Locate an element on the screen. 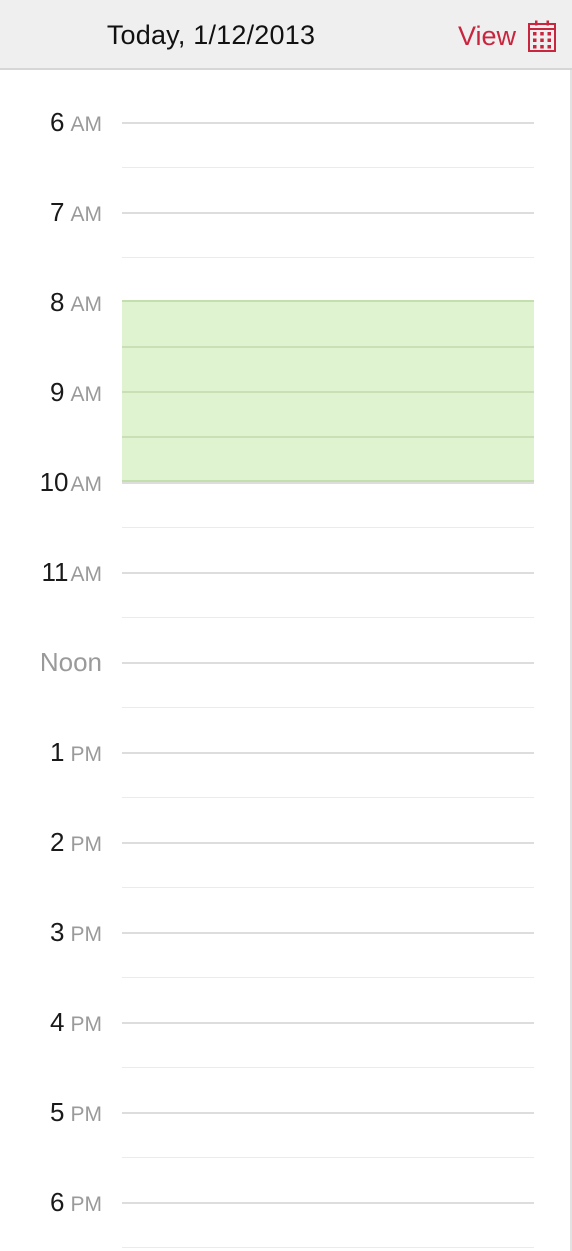  view-button: View is located at coordinates (507, 36).